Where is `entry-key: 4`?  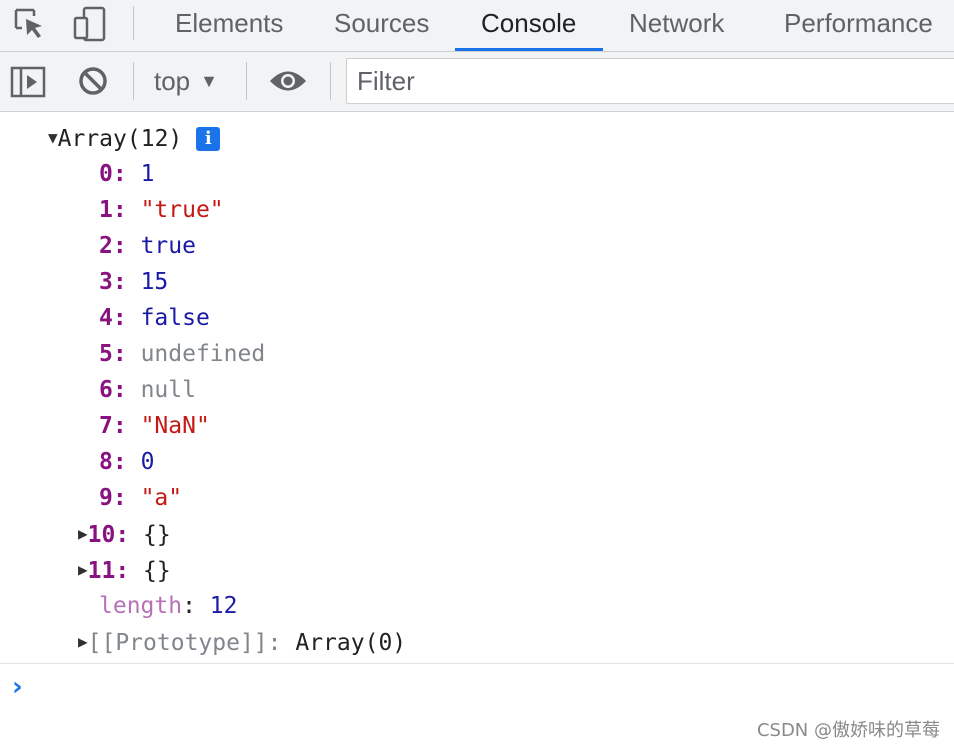 entry-key: 4 is located at coordinates (106, 318).